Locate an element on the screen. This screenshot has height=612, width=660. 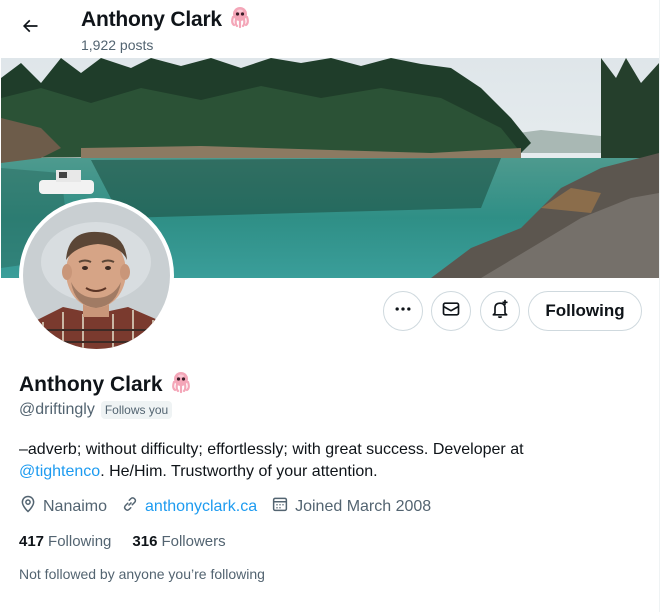
follow-stats: 417 Following 316 Followers is located at coordinates (133, 541).